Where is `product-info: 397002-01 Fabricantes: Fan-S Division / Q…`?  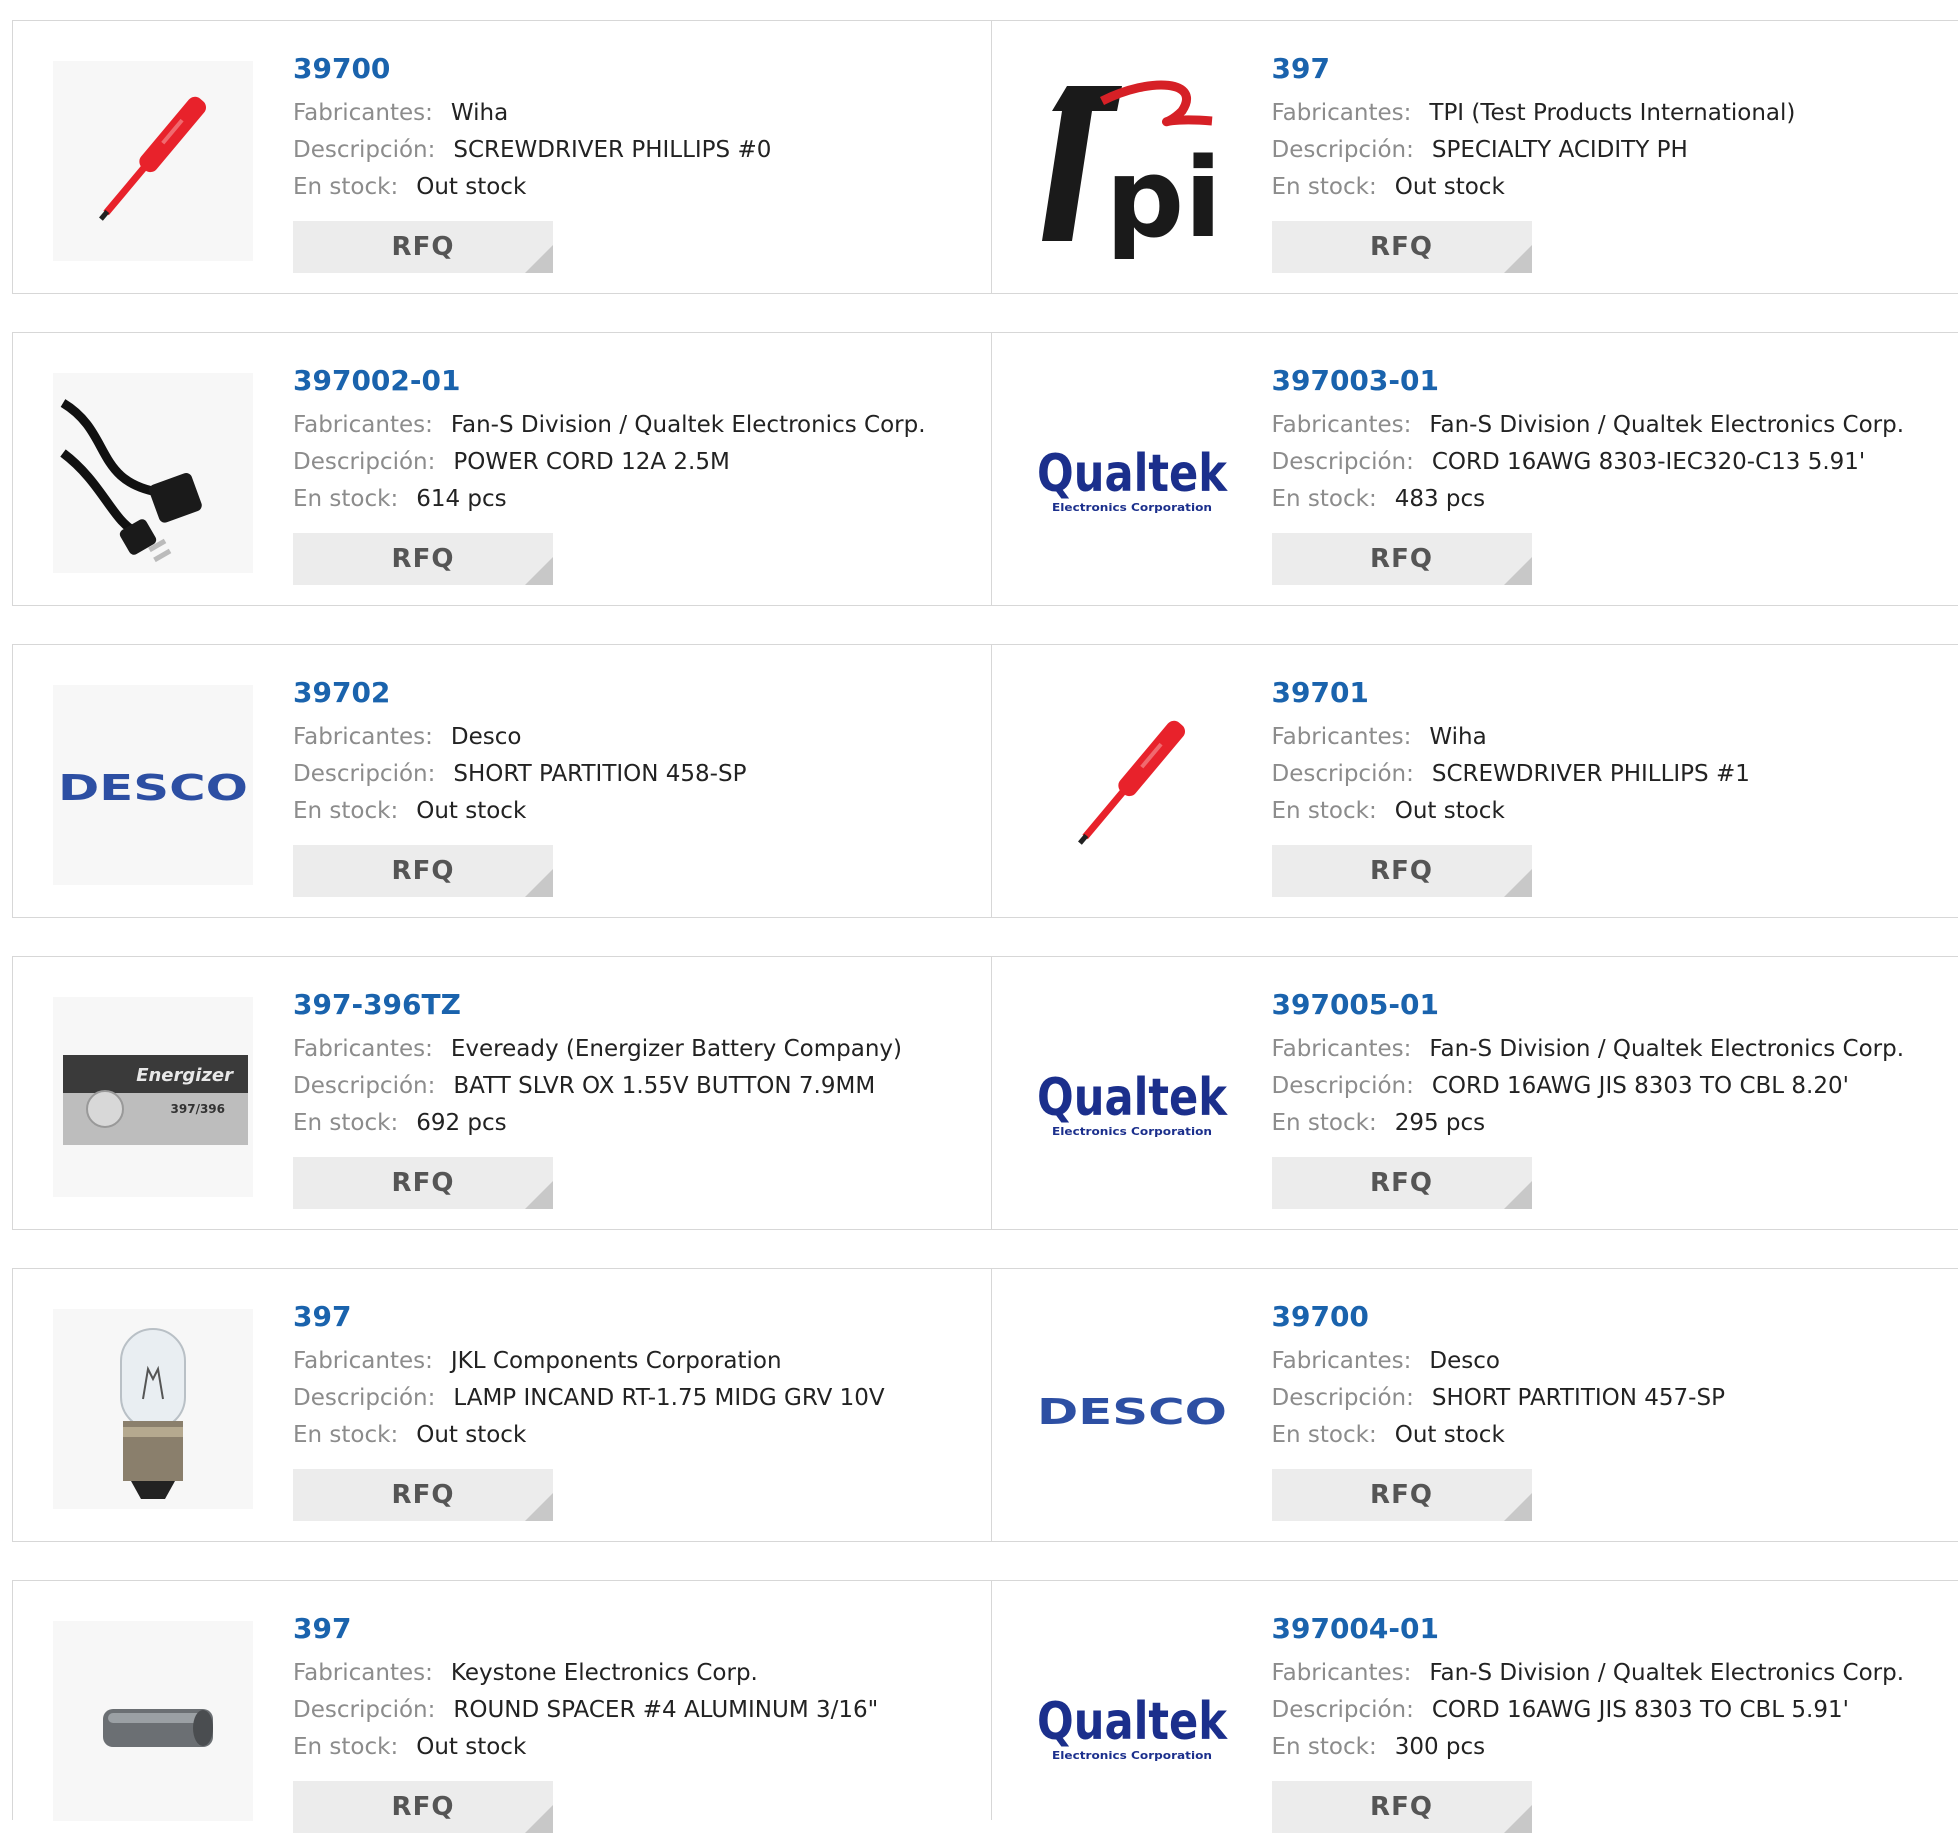
product-info: 397002-01 Fabricantes: Fan-S Division / Q… is located at coordinates (637, 439).